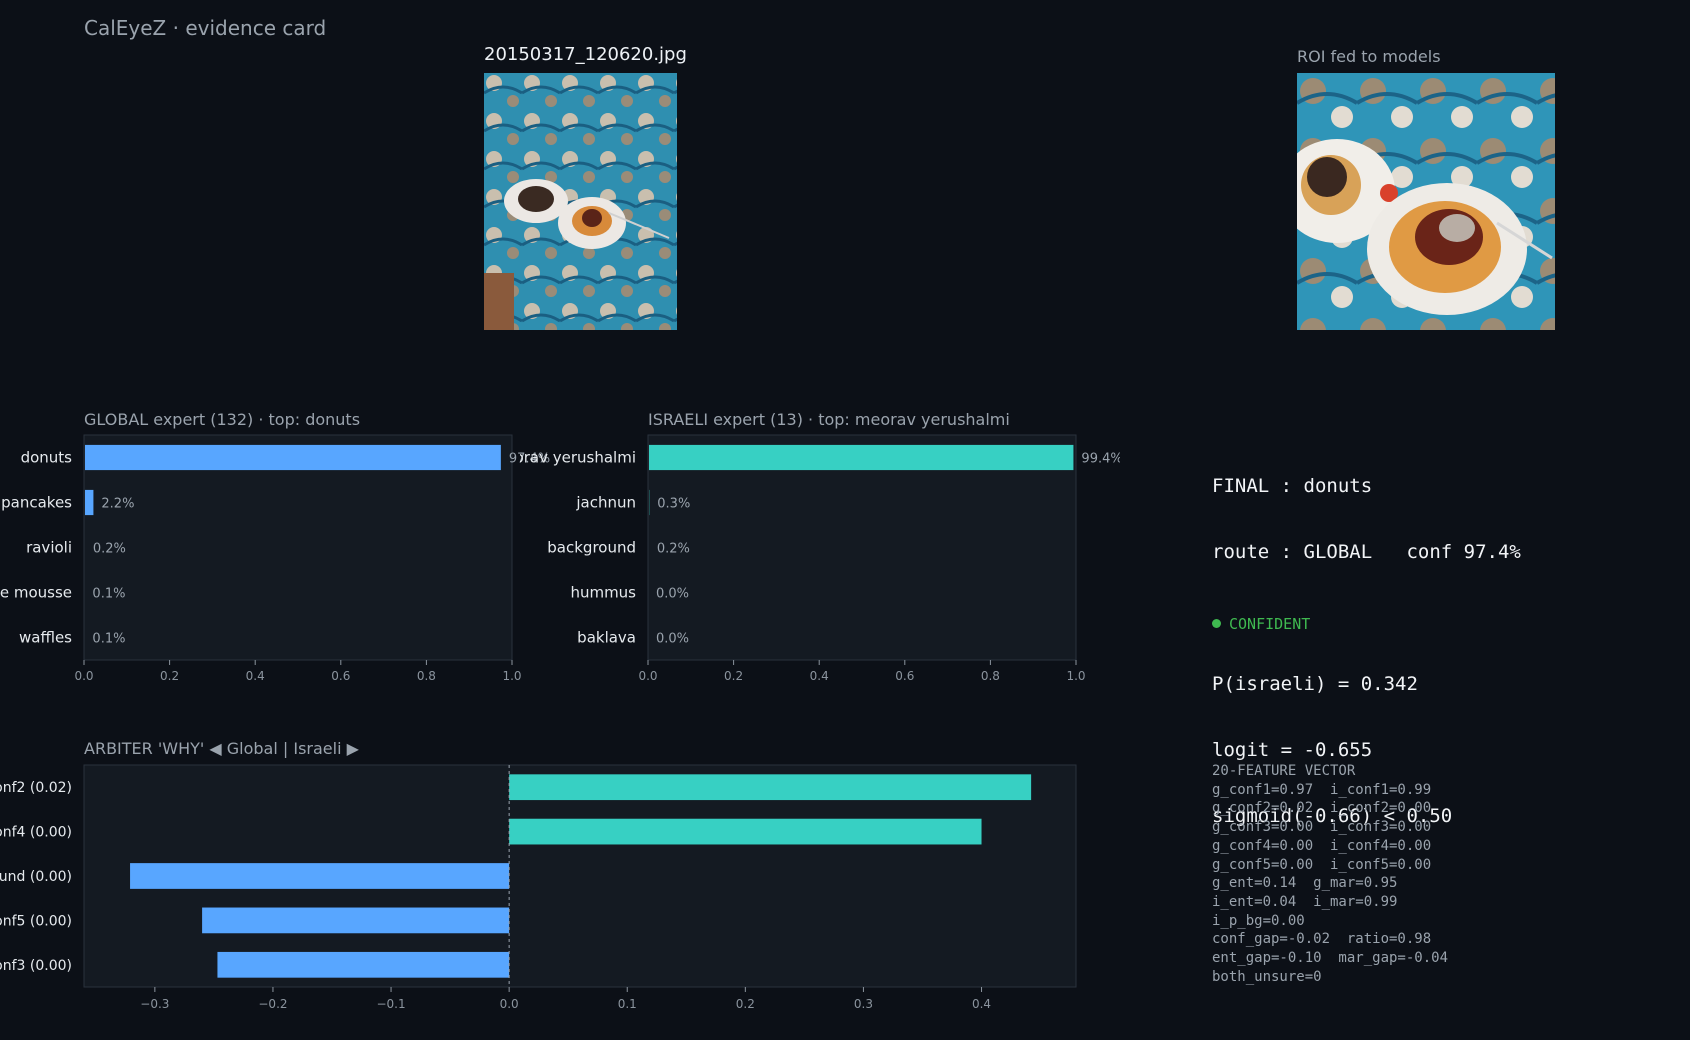 The height and width of the screenshot is (1040, 1690). What do you see at coordinates (578, 458) in the screenshot?
I see `israeli-category-label: meorav yerushalmi` at bounding box center [578, 458].